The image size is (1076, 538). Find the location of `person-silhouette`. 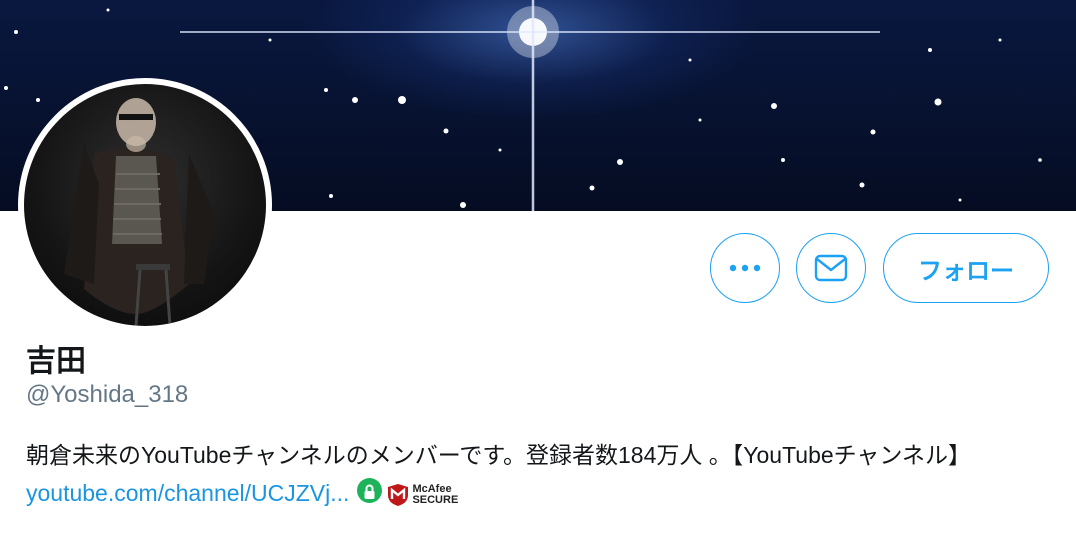

person-silhouette is located at coordinates (139, 212).